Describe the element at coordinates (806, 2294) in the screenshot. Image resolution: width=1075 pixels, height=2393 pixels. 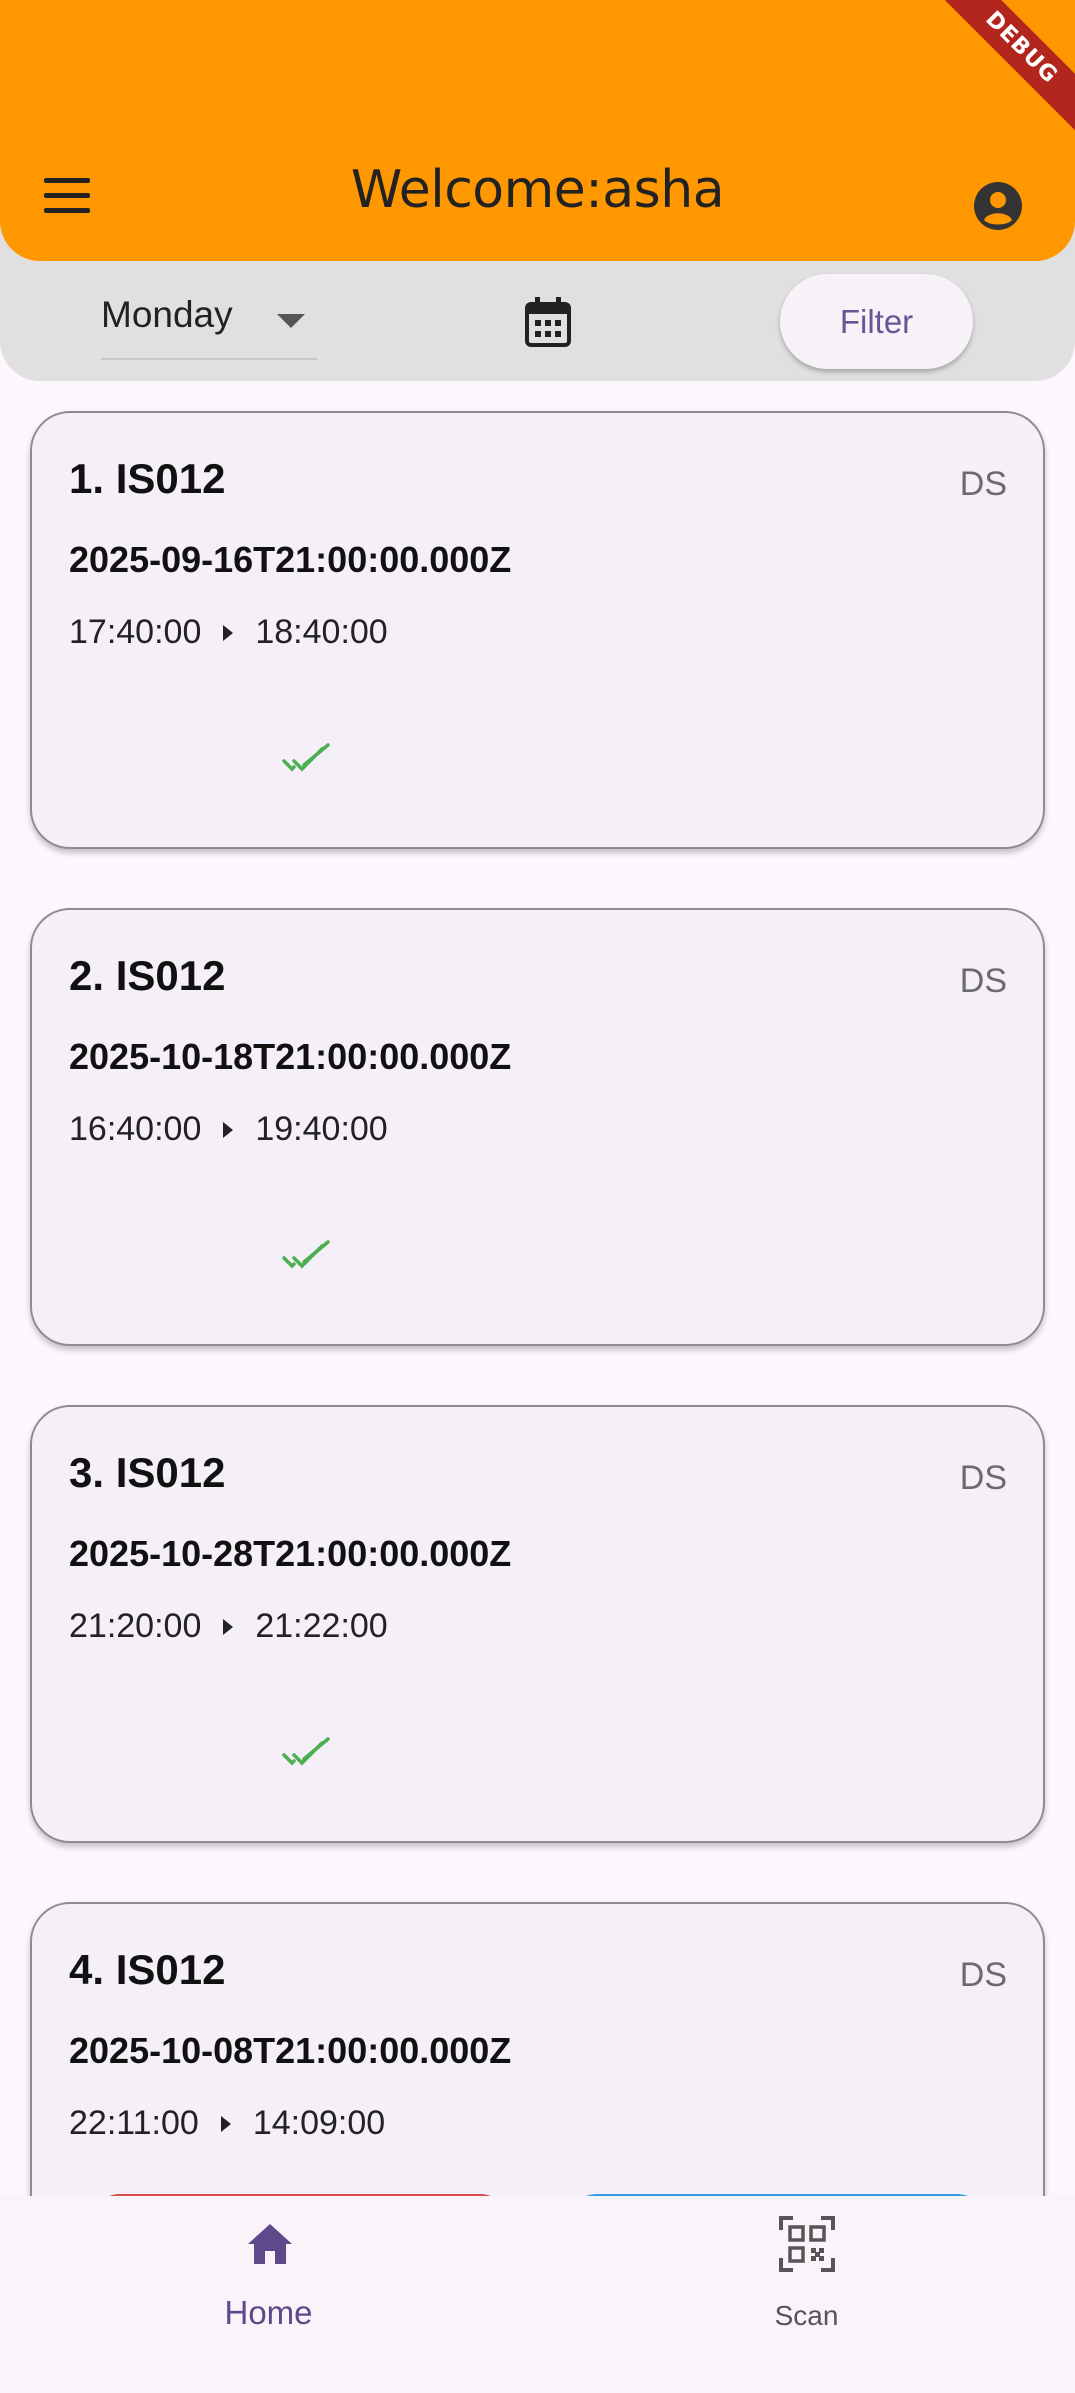
I see `nav-scan: Scan` at that location.